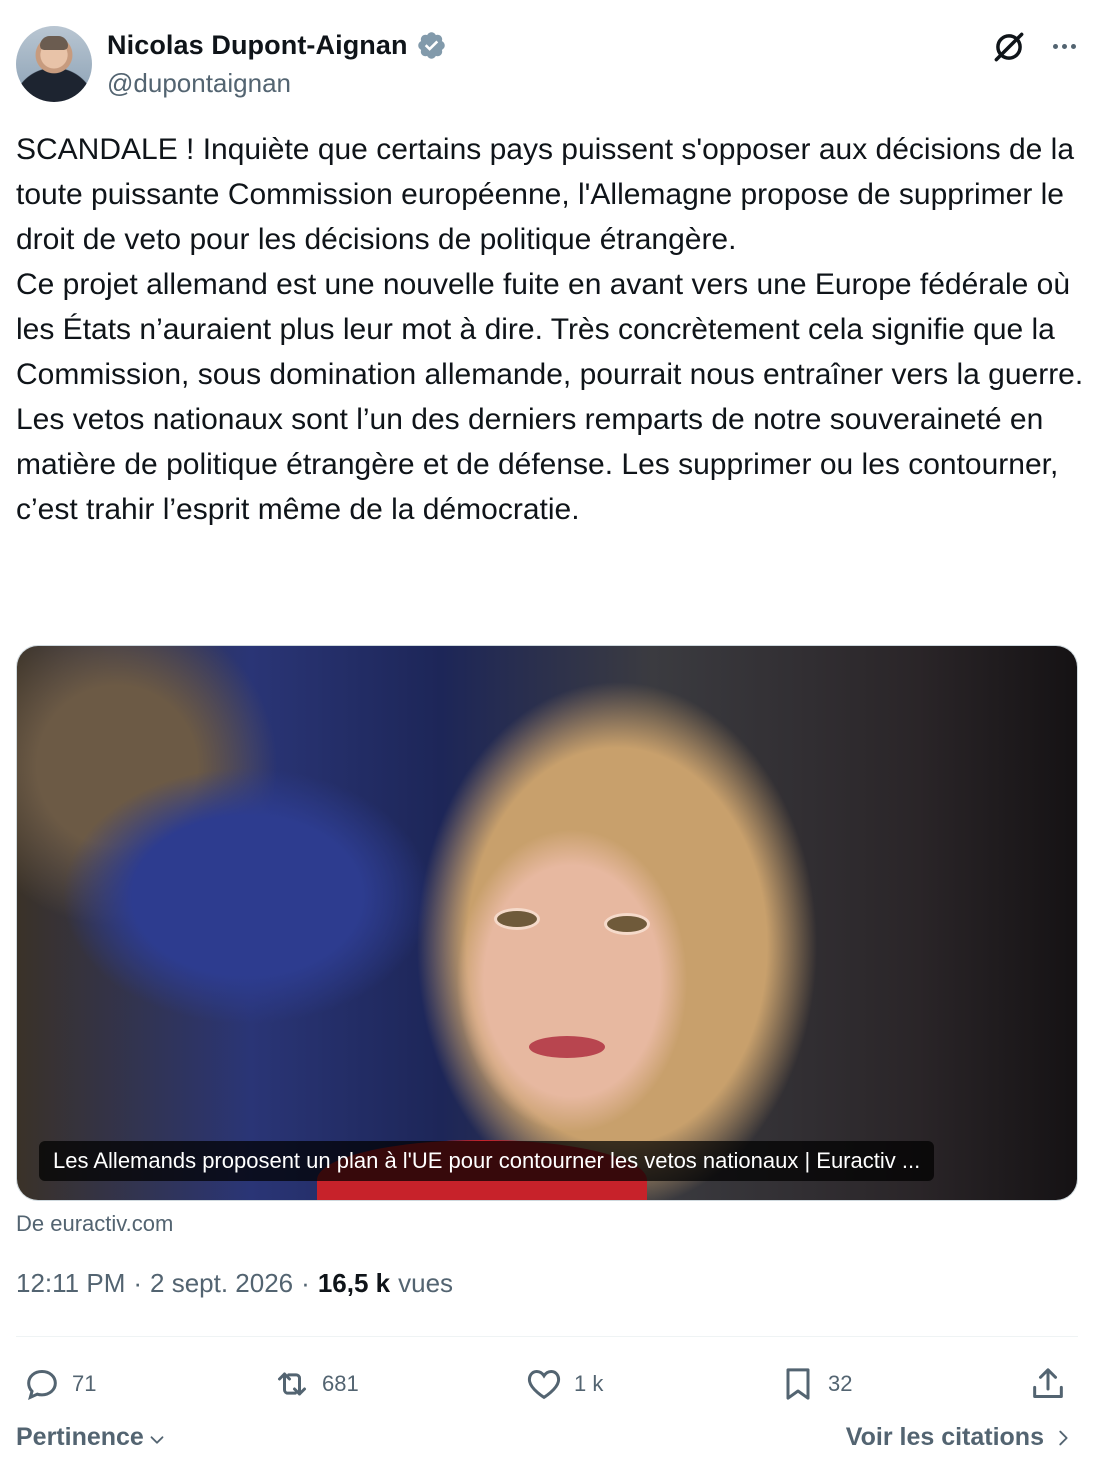 This screenshot has height=1477, width=1100. I want to click on bookmark-button: 32, so click(815, 1384).